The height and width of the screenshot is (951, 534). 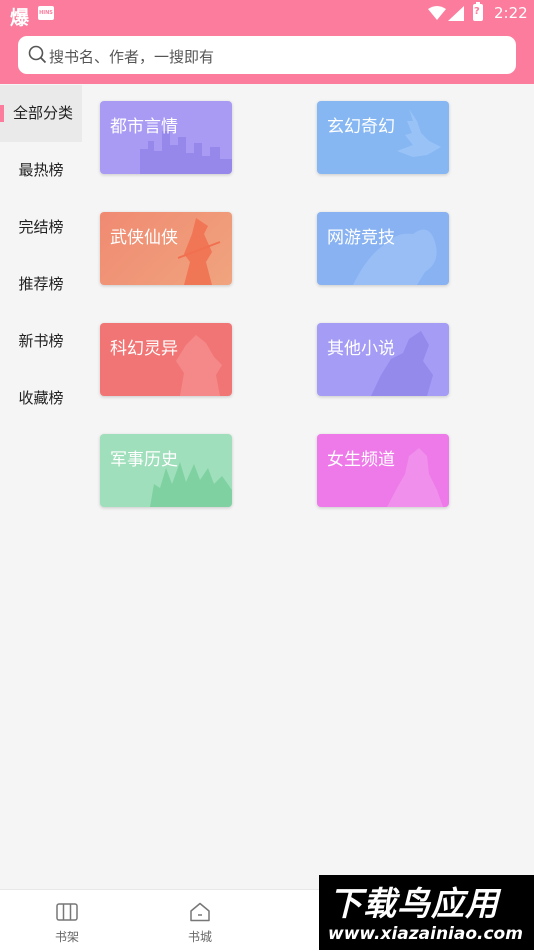 I want to click on category-label: 科幻灵异, so click(x=144, y=349).